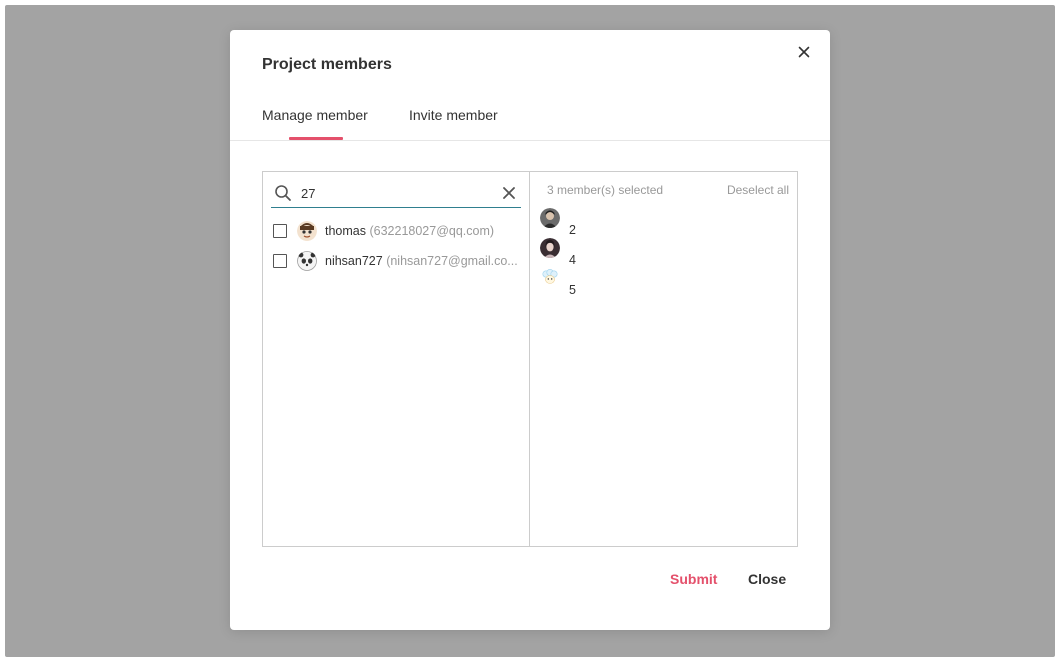 The height and width of the screenshot is (662, 1060). What do you see at coordinates (550, 248) in the screenshot?
I see `photo-avatar-woman` at bounding box center [550, 248].